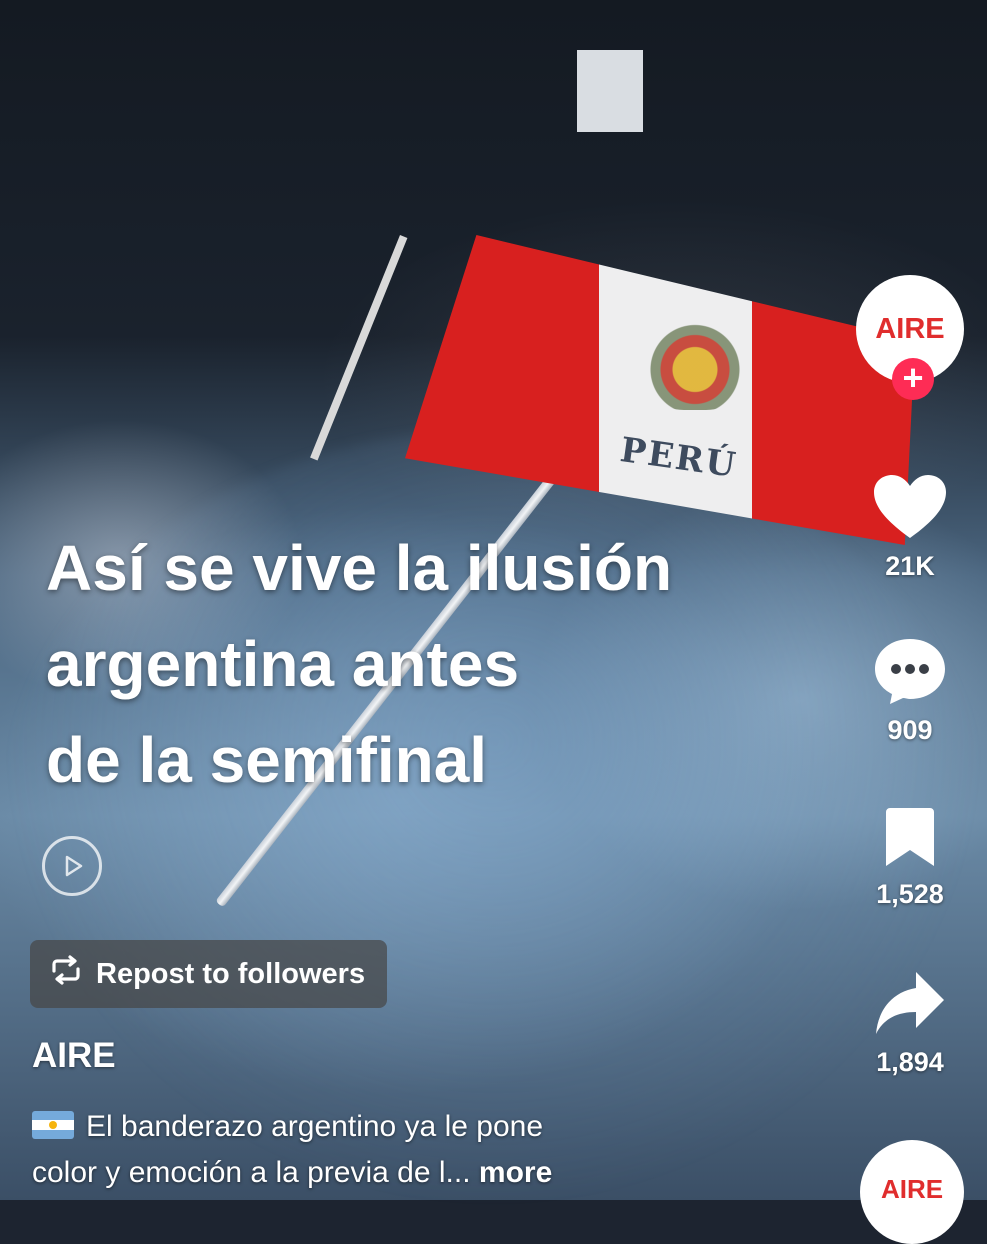  Describe the element at coordinates (359, 348) in the screenshot. I see `flag-pole-top` at that location.